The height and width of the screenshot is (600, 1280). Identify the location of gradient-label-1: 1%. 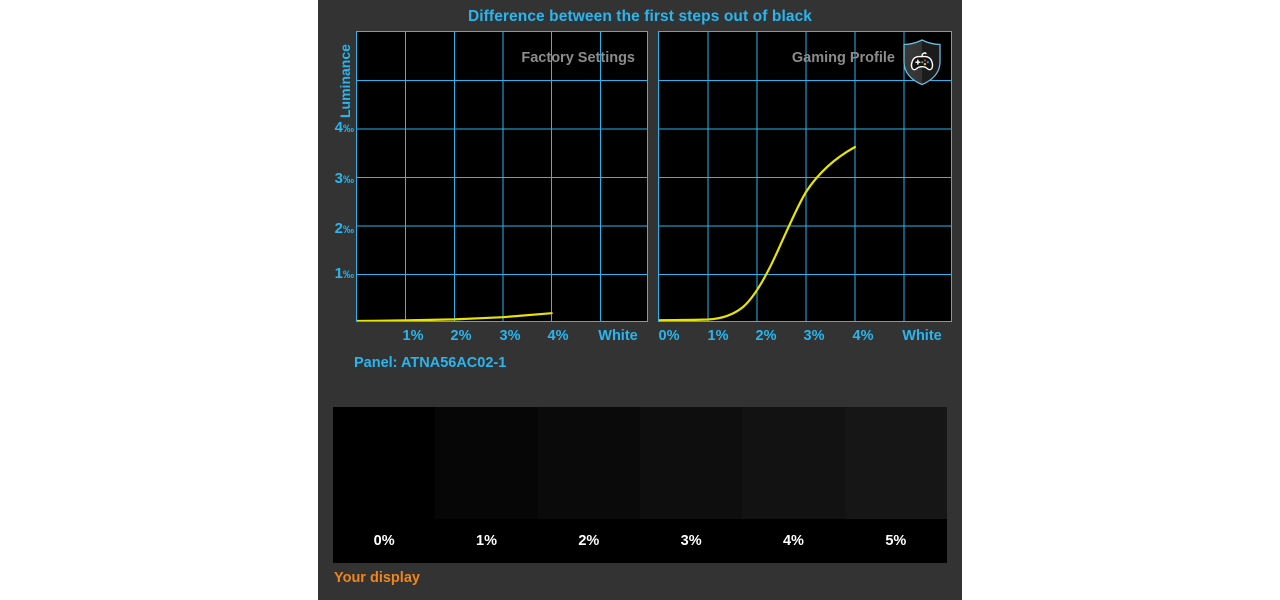
(486, 541).